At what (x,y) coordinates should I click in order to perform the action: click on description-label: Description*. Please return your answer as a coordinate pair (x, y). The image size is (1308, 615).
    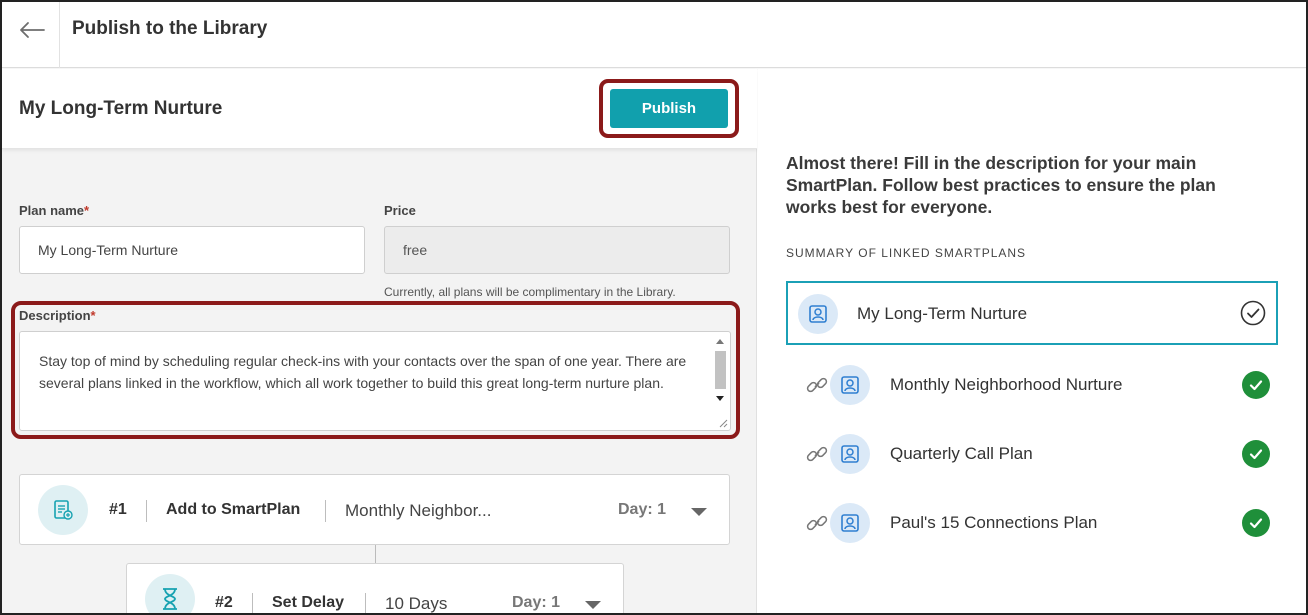
    Looking at the image, I should click on (57, 315).